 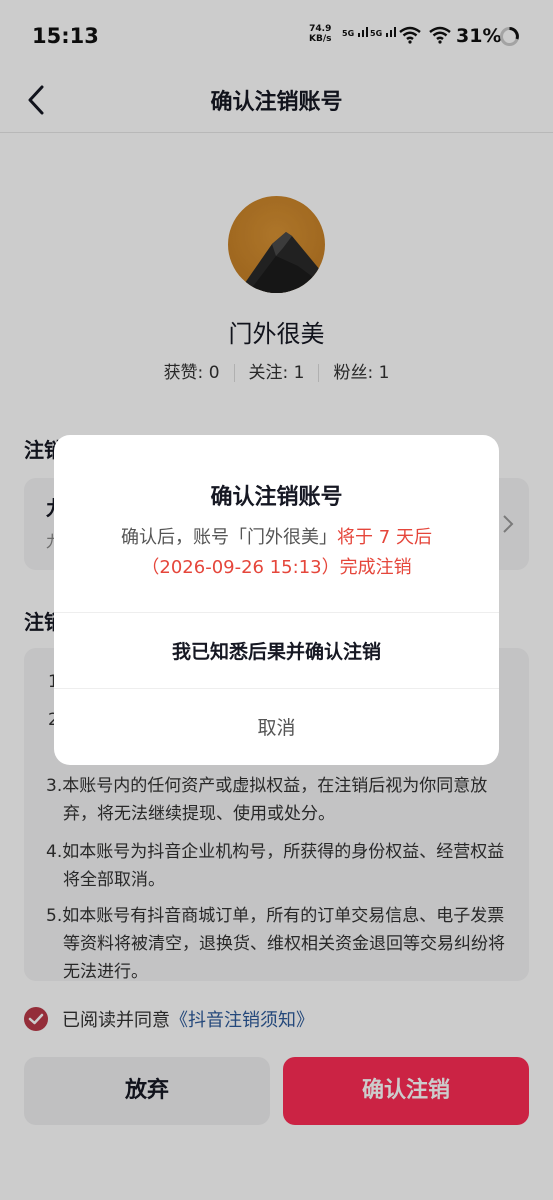 What do you see at coordinates (229, 537) in the screenshot?
I see `dialog-message-prefix: 确认后，账号「门外很美」` at bounding box center [229, 537].